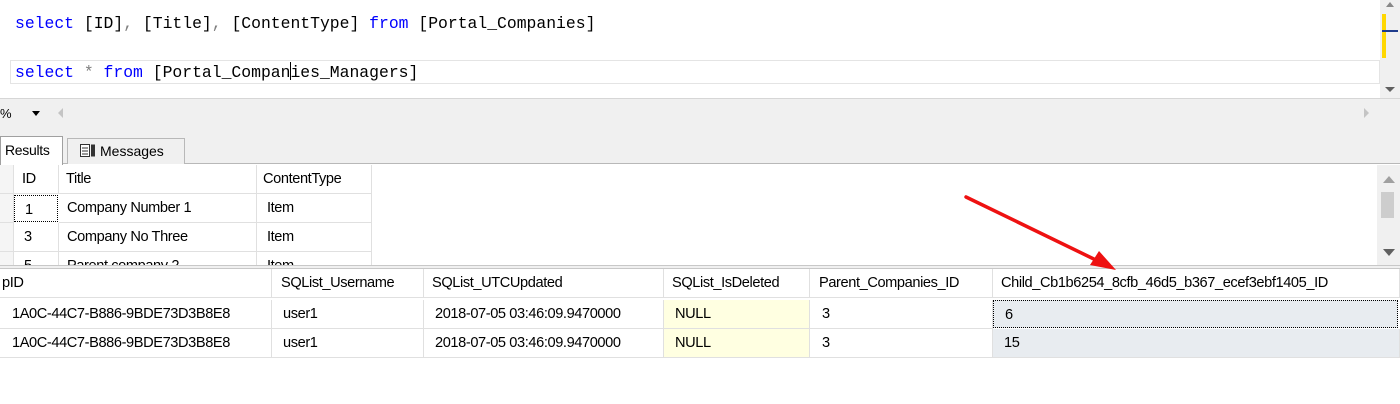 The width and height of the screenshot is (1400, 404). I want to click on column-header-utcupdated: SQList_UTCUpdated, so click(544, 283).